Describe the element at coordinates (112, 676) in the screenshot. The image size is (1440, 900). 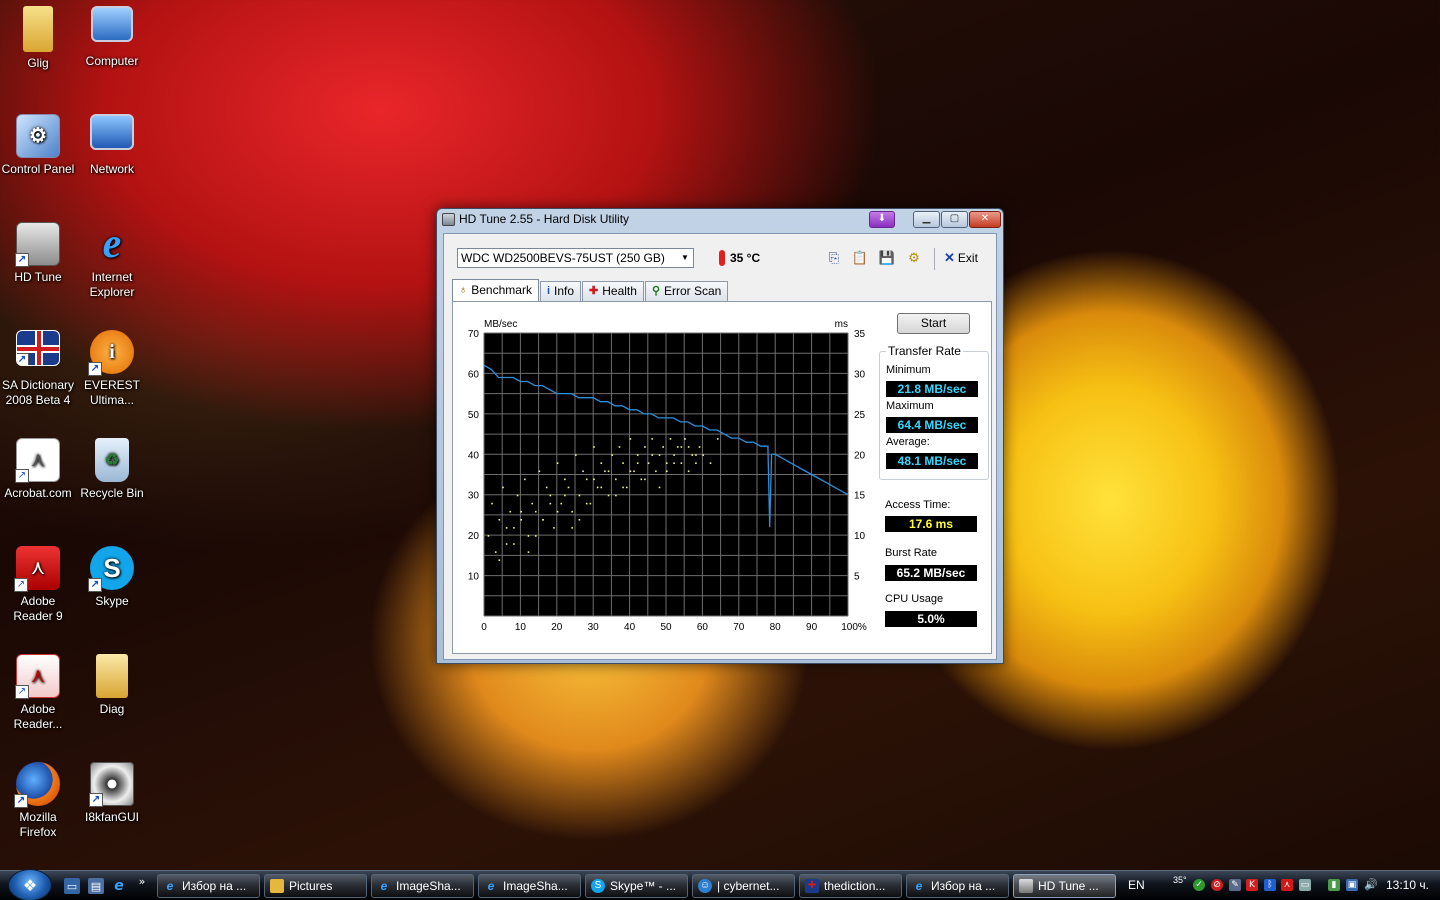
I see `folder-icon` at that location.